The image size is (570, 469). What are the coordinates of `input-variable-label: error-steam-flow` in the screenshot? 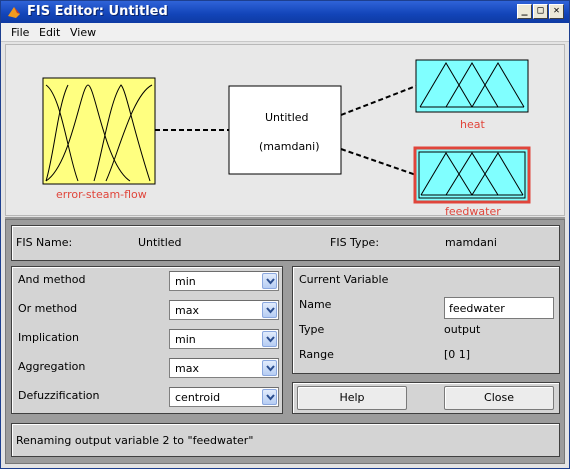 It's located at (101, 194).